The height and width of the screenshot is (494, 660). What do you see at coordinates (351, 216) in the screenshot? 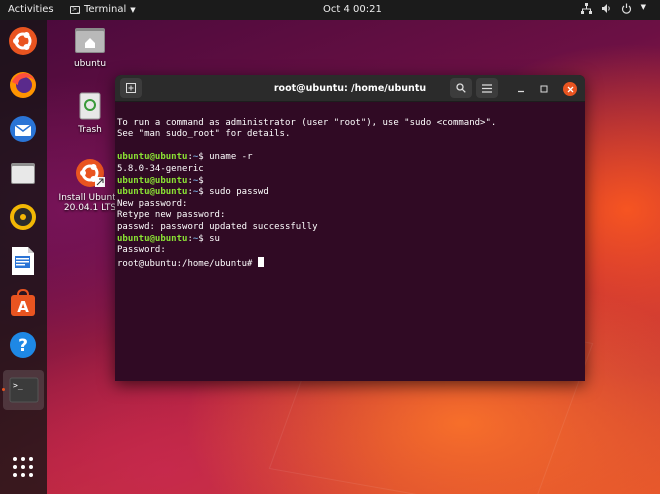
I see `terminal-line: Retype new password:` at bounding box center [351, 216].